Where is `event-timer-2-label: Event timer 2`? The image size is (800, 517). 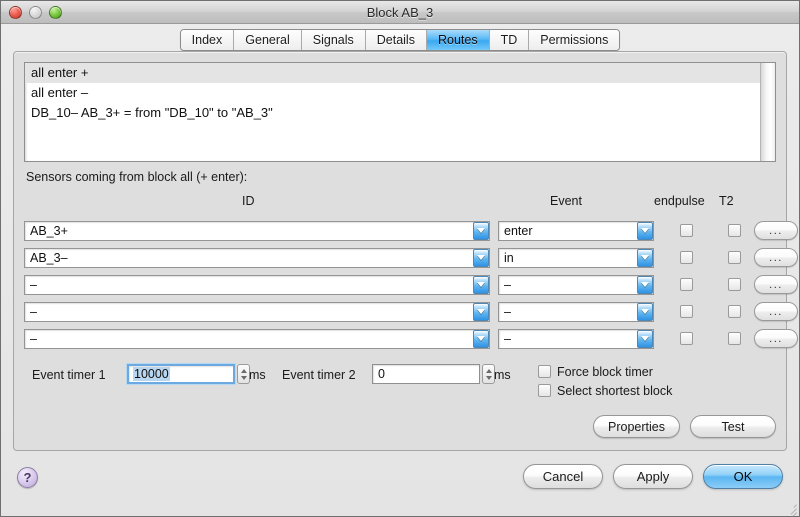
event-timer-2-label: Event timer 2 is located at coordinates (319, 375).